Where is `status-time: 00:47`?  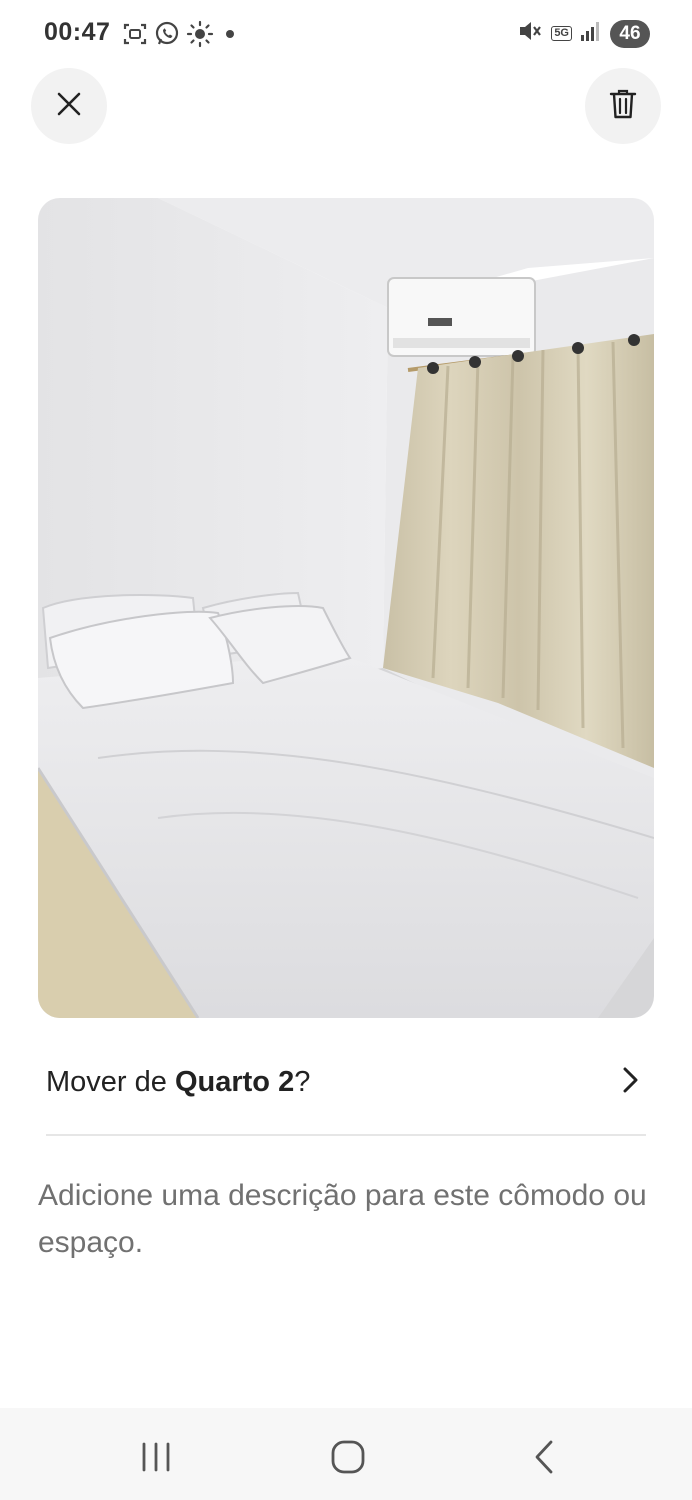 status-time: 00:47 is located at coordinates (77, 32).